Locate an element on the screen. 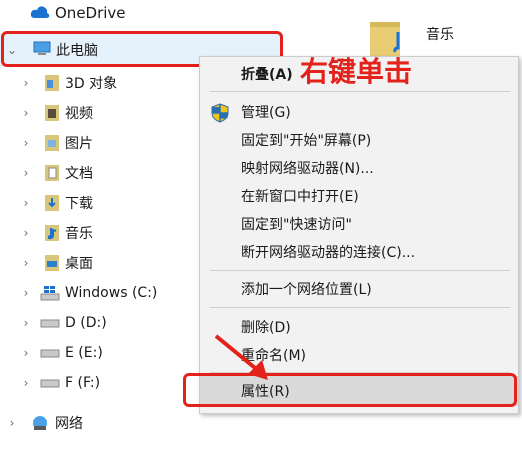  nav-label-item: F (F:) is located at coordinates (83, 383).